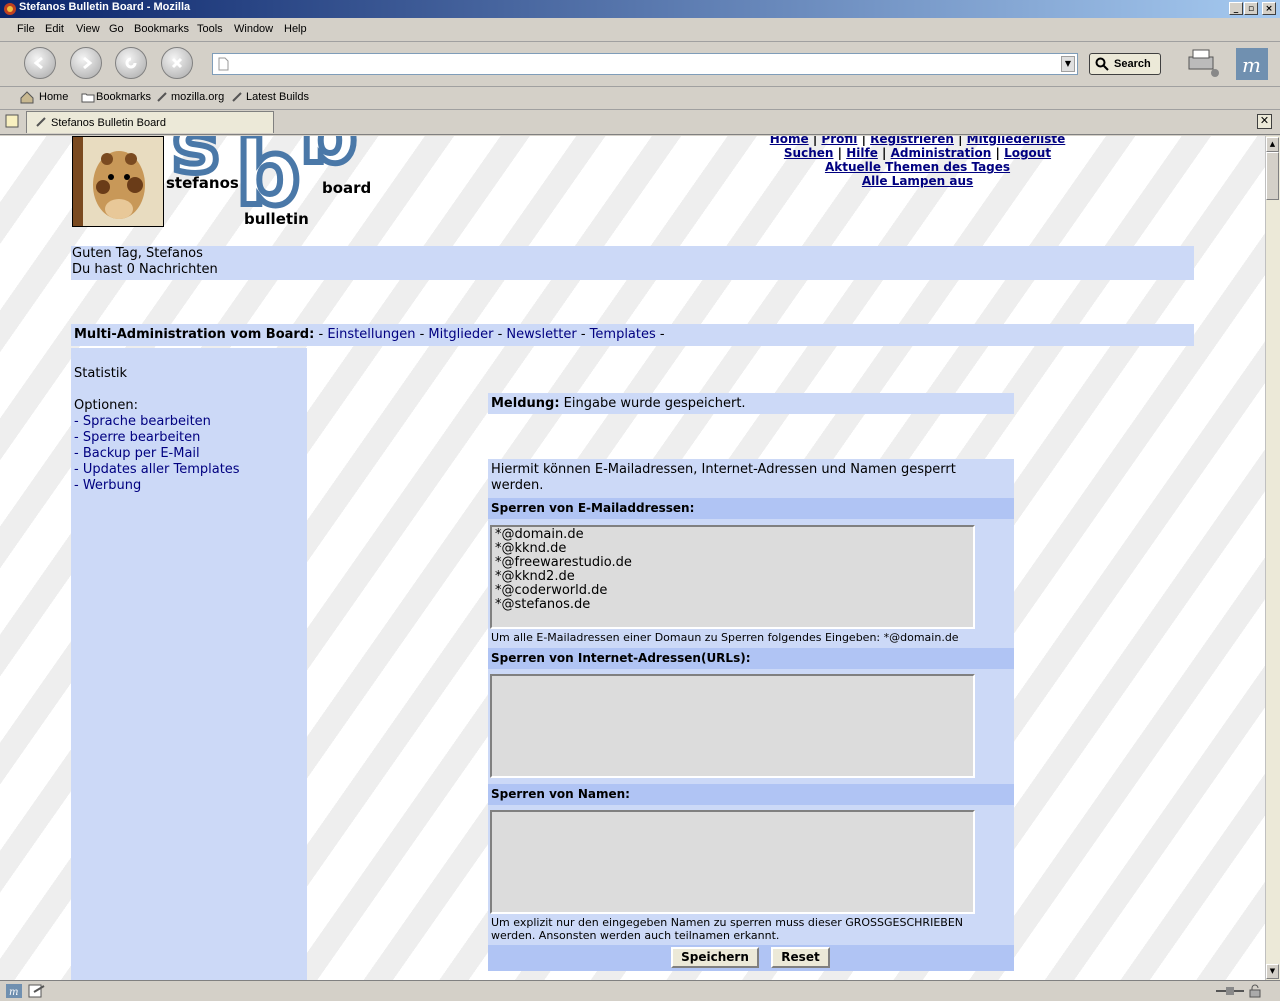  What do you see at coordinates (621, 658) in the screenshot?
I see `url-header-text: Sperren von Internet-Adressen(URLs):` at bounding box center [621, 658].